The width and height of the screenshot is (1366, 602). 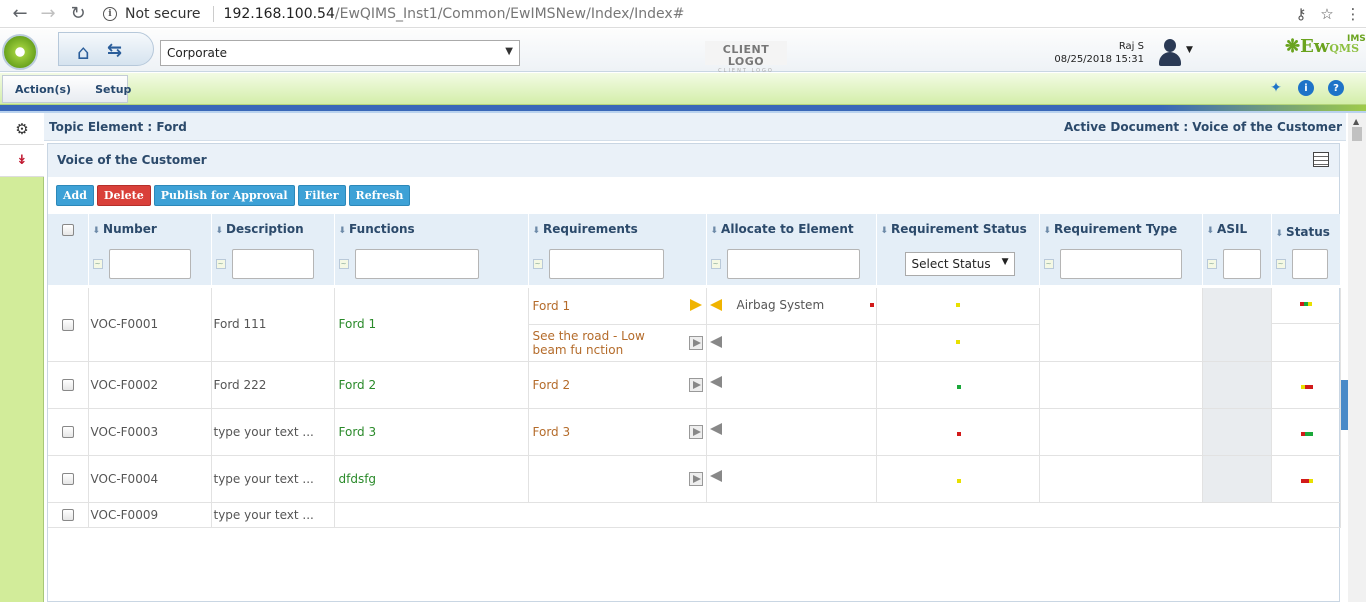 What do you see at coordinates (791, 229) in the screenshot?
I see `col-allocate: ⬇ Allocate to Element` at bounding box center [791, 229].